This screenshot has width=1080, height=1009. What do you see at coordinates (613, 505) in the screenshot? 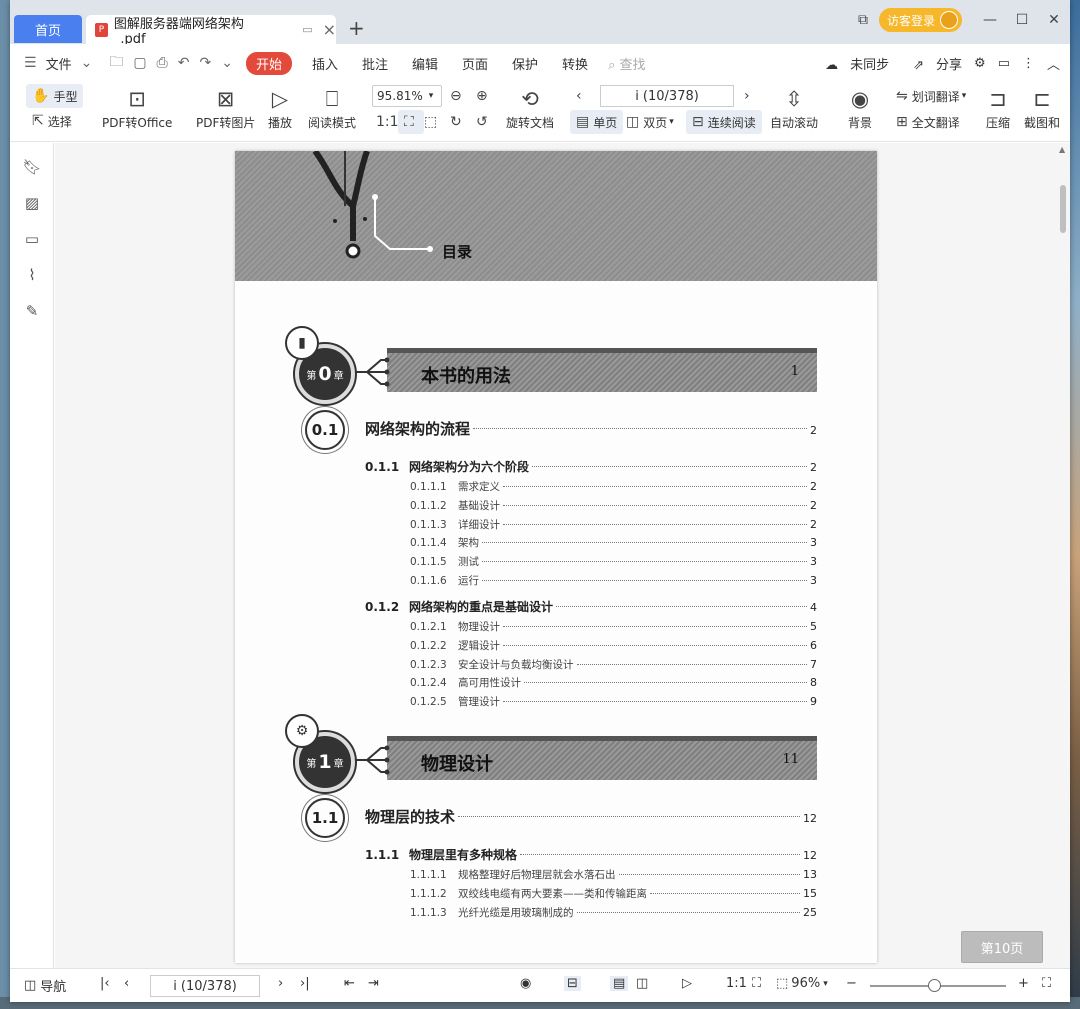
I see `toc-entry-row: 0.1.1.2 基础设计 2` at bounding box center [613, 505].